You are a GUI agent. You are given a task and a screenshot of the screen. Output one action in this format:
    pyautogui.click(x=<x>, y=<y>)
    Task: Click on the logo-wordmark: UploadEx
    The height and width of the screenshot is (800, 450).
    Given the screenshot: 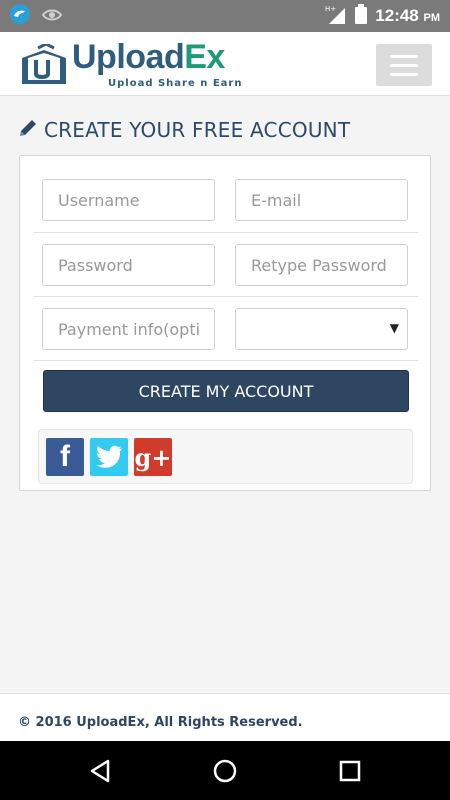 What is the action you would take?
    pyautogui.click(x=148, y=57)
    